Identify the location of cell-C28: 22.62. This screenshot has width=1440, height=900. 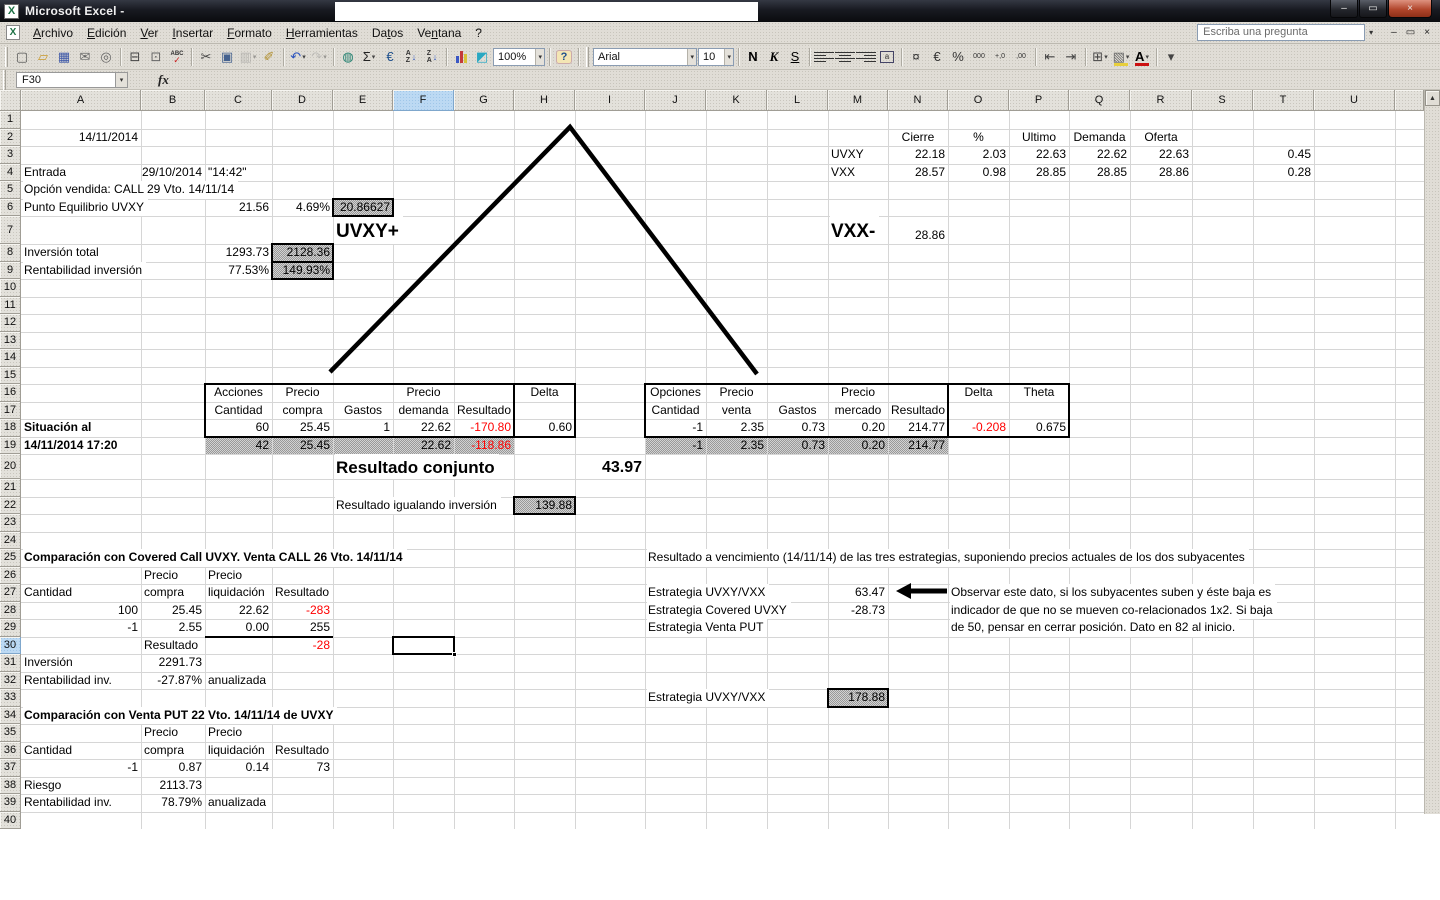
(238, 611).